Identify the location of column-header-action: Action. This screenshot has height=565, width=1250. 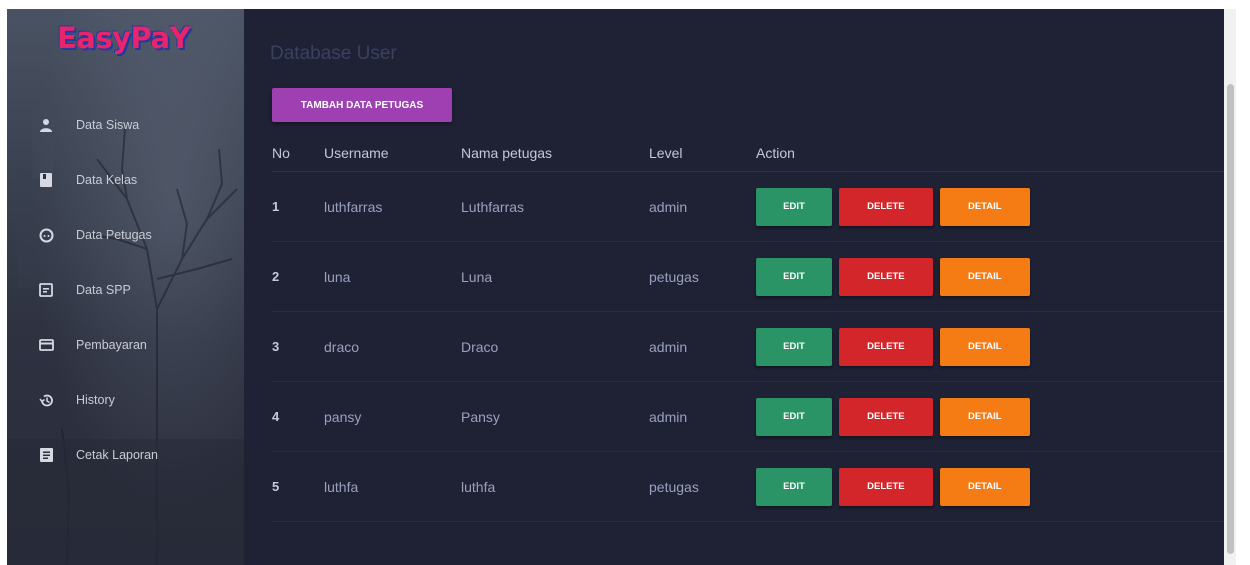
(991, 153).